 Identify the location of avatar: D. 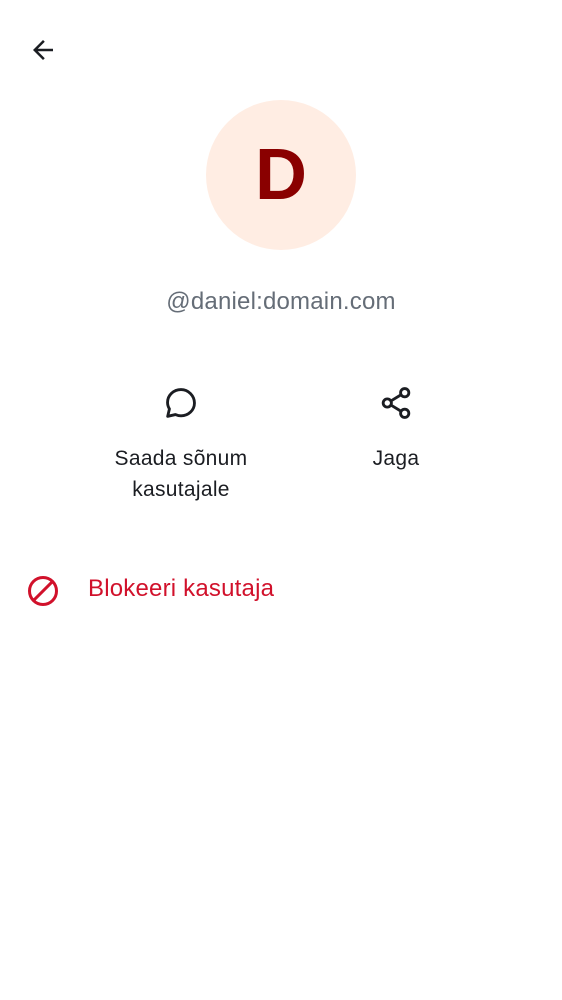
(281, 175).